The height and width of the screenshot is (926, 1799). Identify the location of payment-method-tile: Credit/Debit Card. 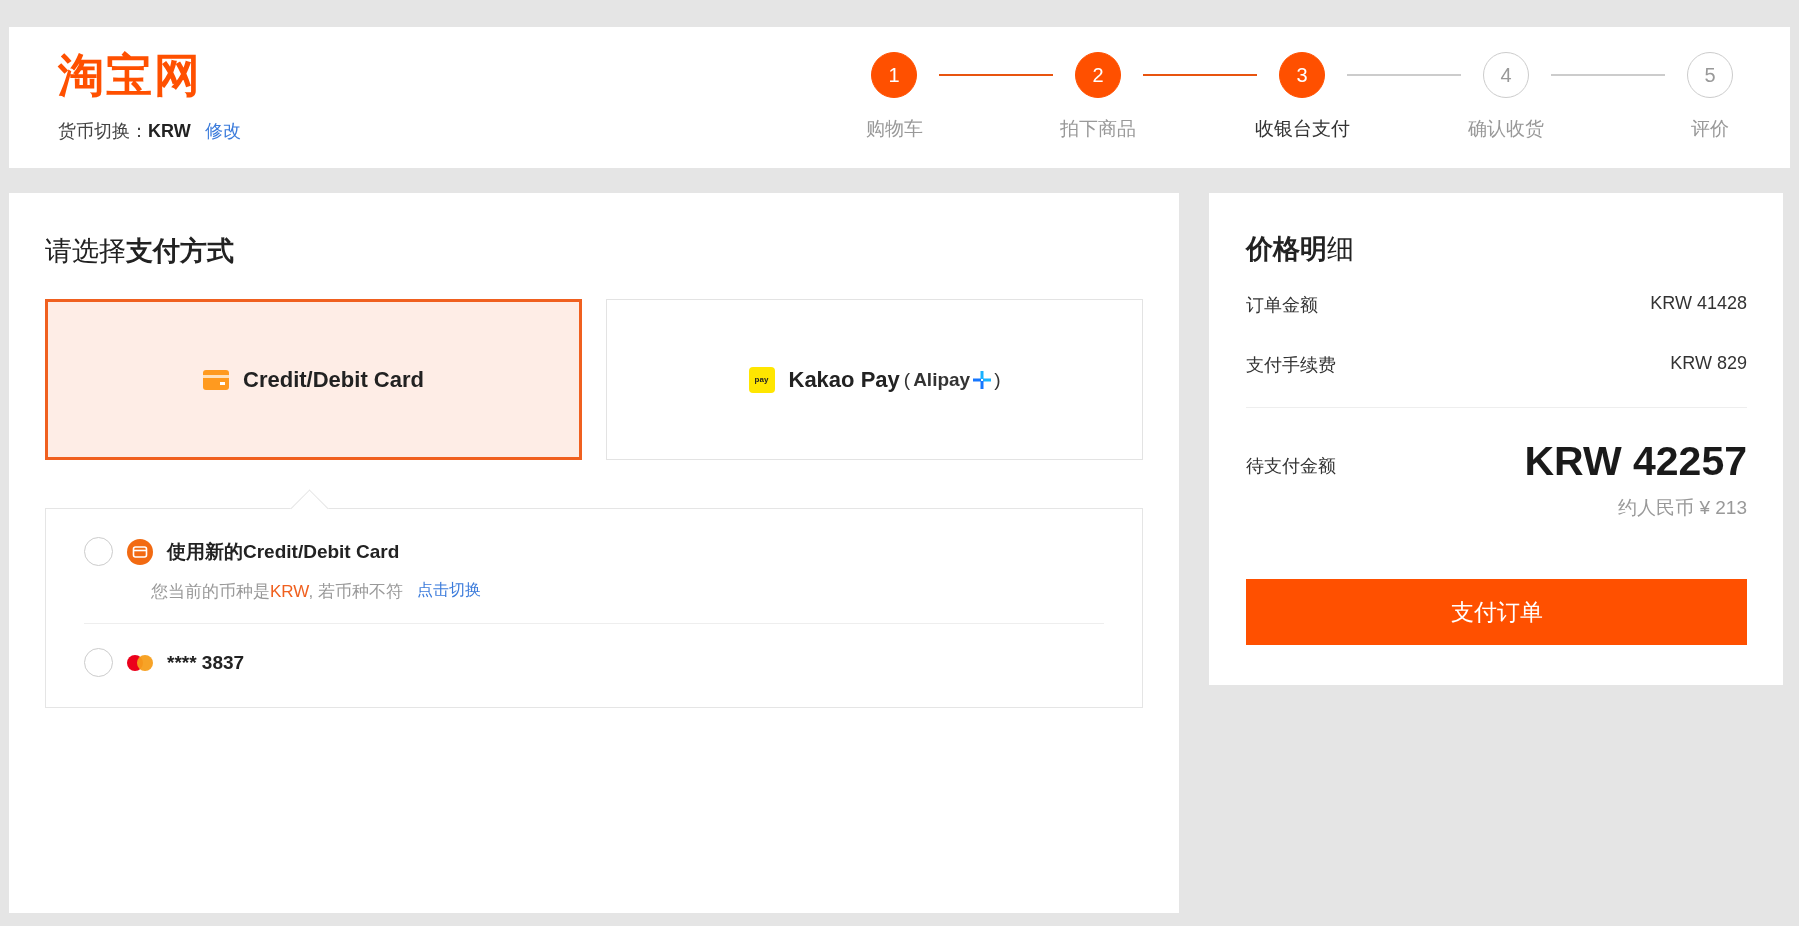
(313, 379).